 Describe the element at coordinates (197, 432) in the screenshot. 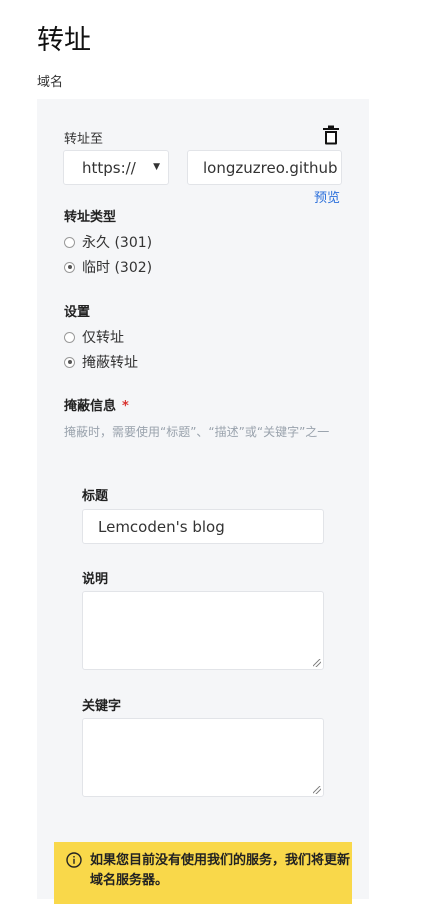

I see `masking-hint: 掩蔽时，需要使用“标题”、“描述”或“关键字”之一` at that location.